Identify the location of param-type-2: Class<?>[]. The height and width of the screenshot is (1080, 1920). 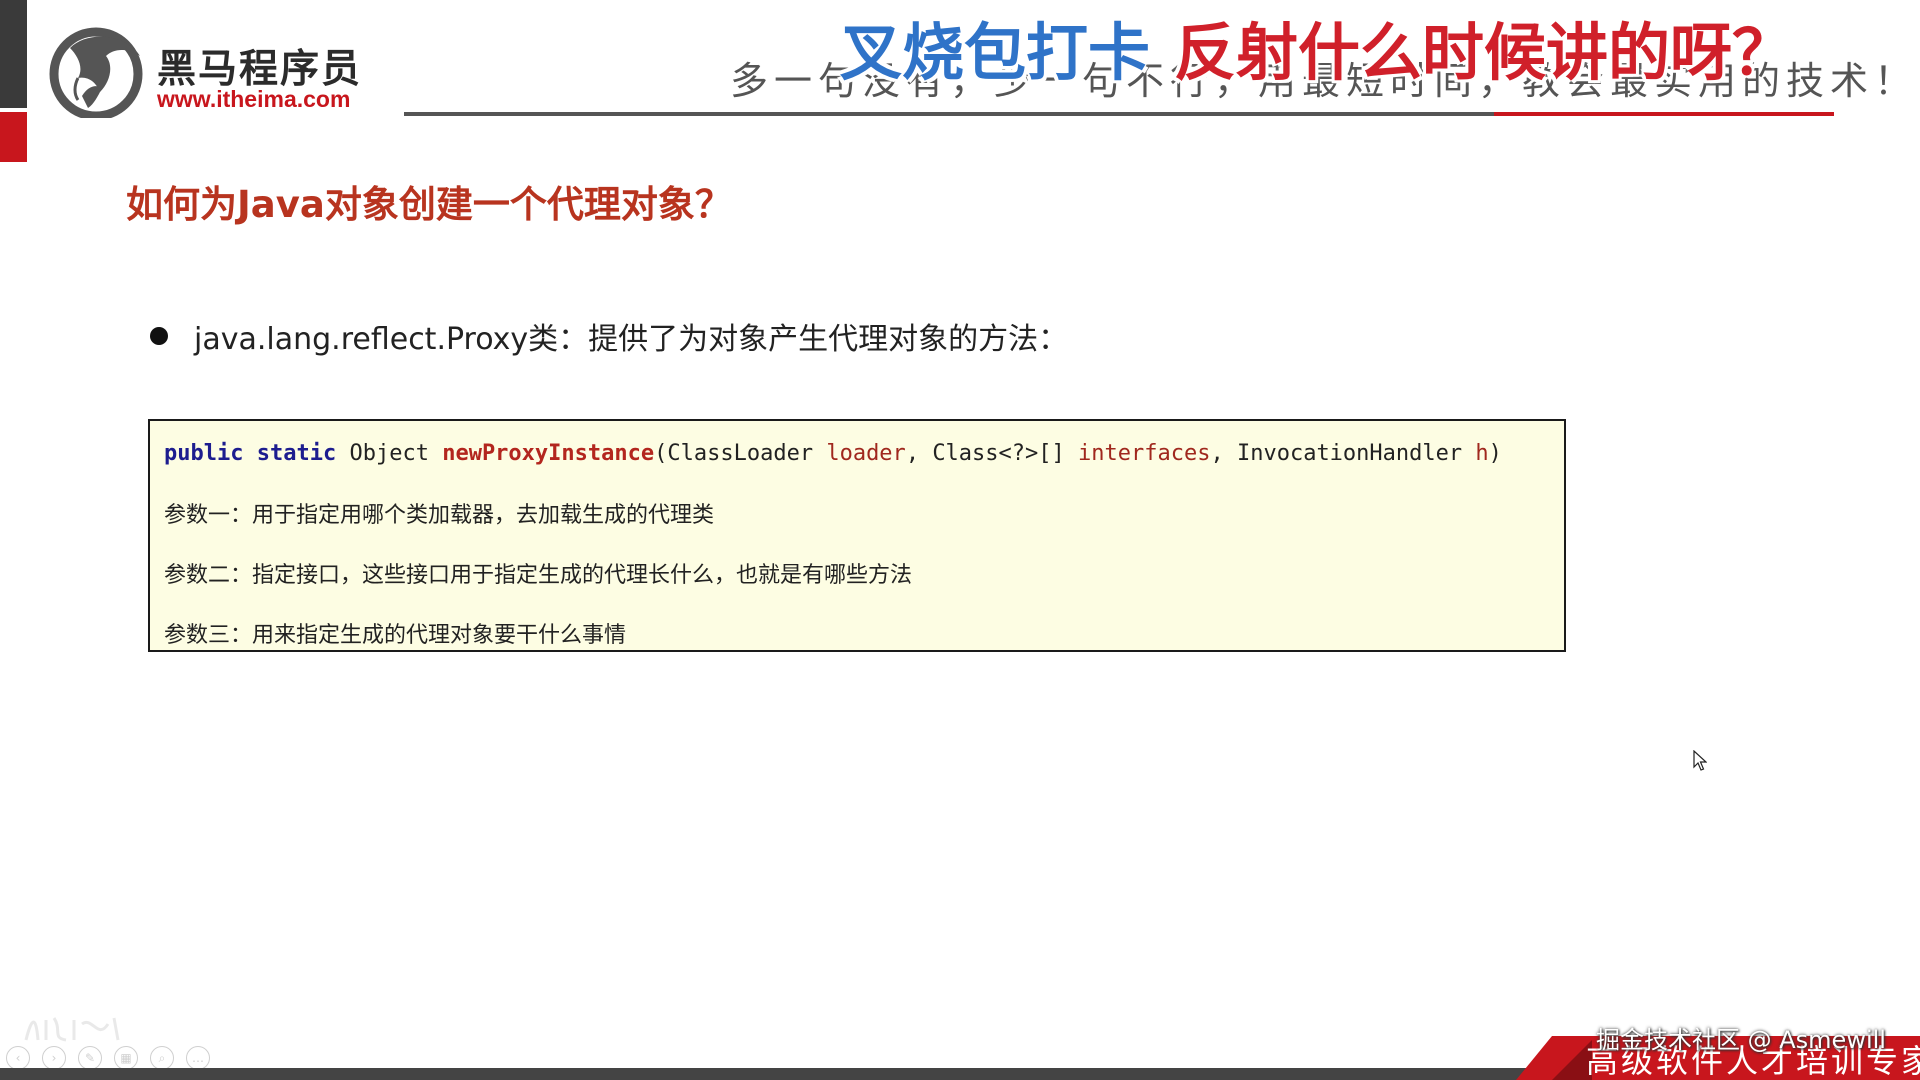
(998, 453).